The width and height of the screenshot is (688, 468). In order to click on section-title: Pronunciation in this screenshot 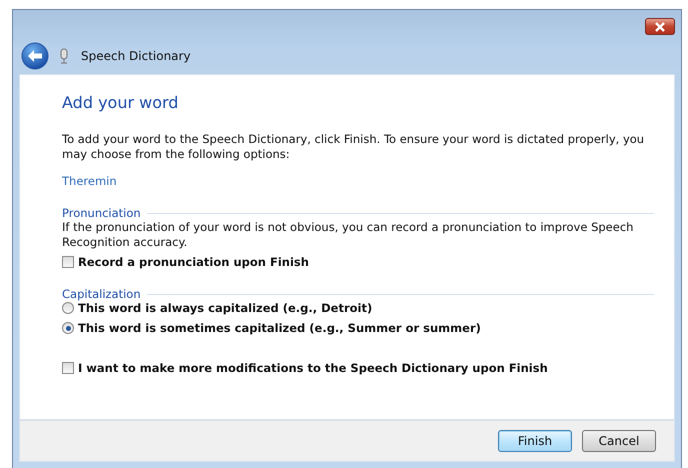, I will do `click(101, 213)`.